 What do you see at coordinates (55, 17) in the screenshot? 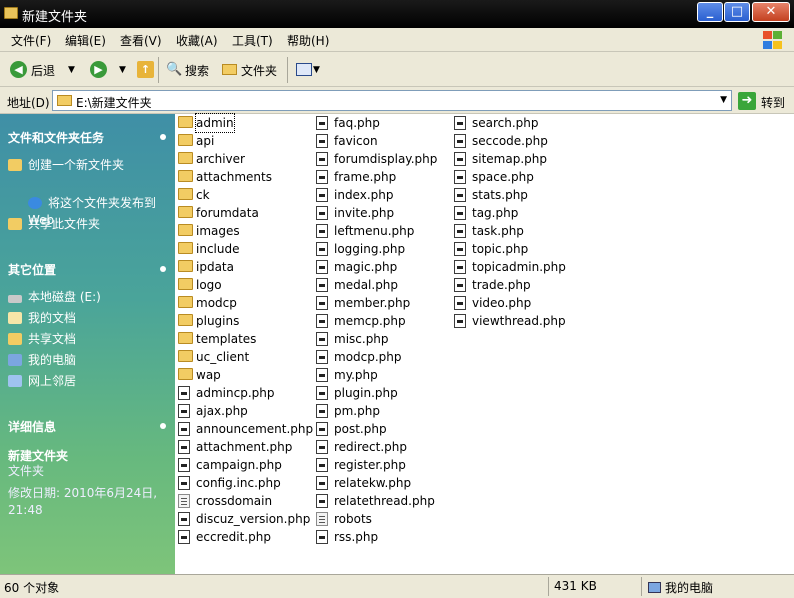
I see `window-title: 新建文件夹` at bounding box center [55, 17].